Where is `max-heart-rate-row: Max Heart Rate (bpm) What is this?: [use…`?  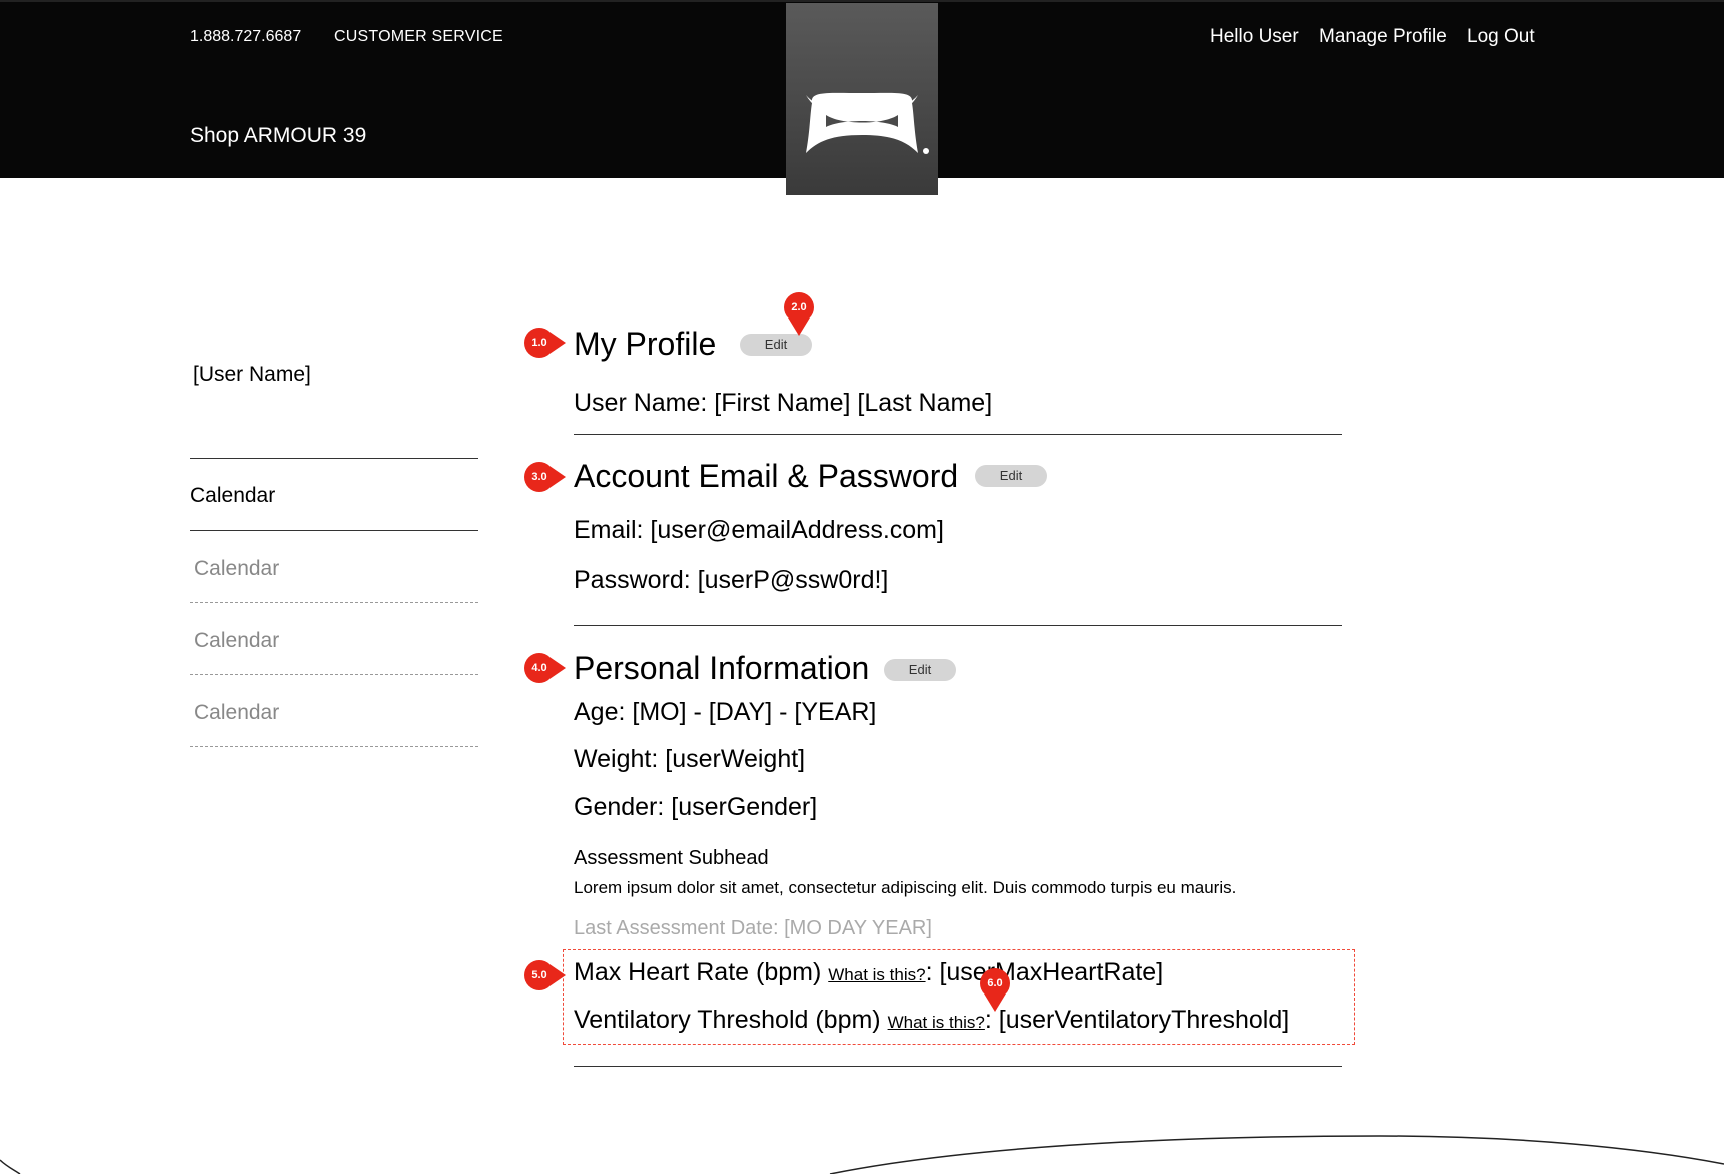
max-heart-rate-row: Max Heart Rate (bpm) What is this?: [use… is located at coordinates (868, 972).